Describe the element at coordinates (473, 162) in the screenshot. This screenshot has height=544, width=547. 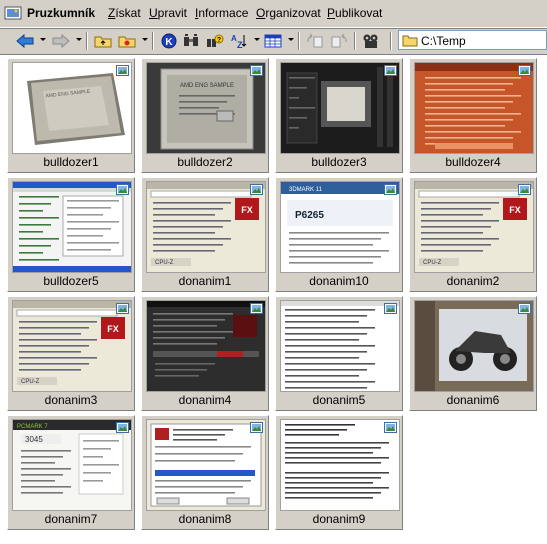
I see `thumbnail-caption: bulldozer4` at that location.